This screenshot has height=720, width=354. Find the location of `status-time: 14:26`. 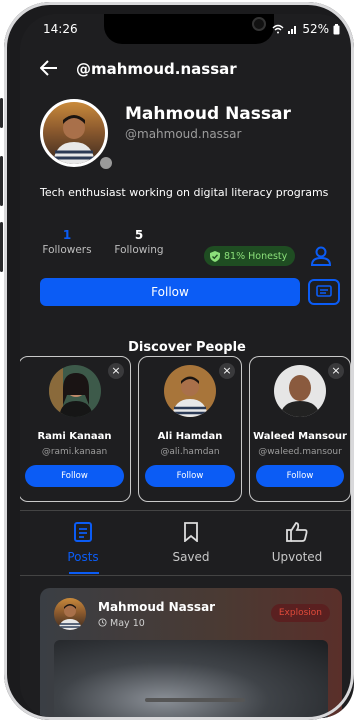

status-time: 14:26 is located at coordinates (60, 29).